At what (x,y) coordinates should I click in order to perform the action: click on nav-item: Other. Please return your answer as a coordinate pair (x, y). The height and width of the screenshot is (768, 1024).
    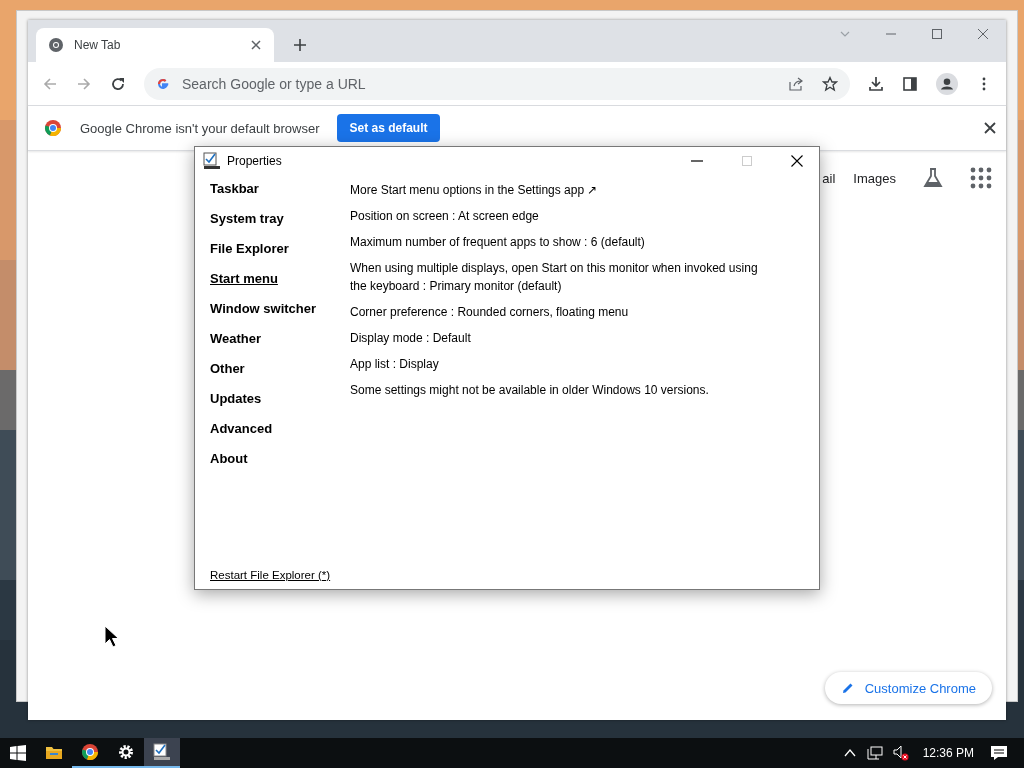
    Looking at the image, I should click on (227, 368).